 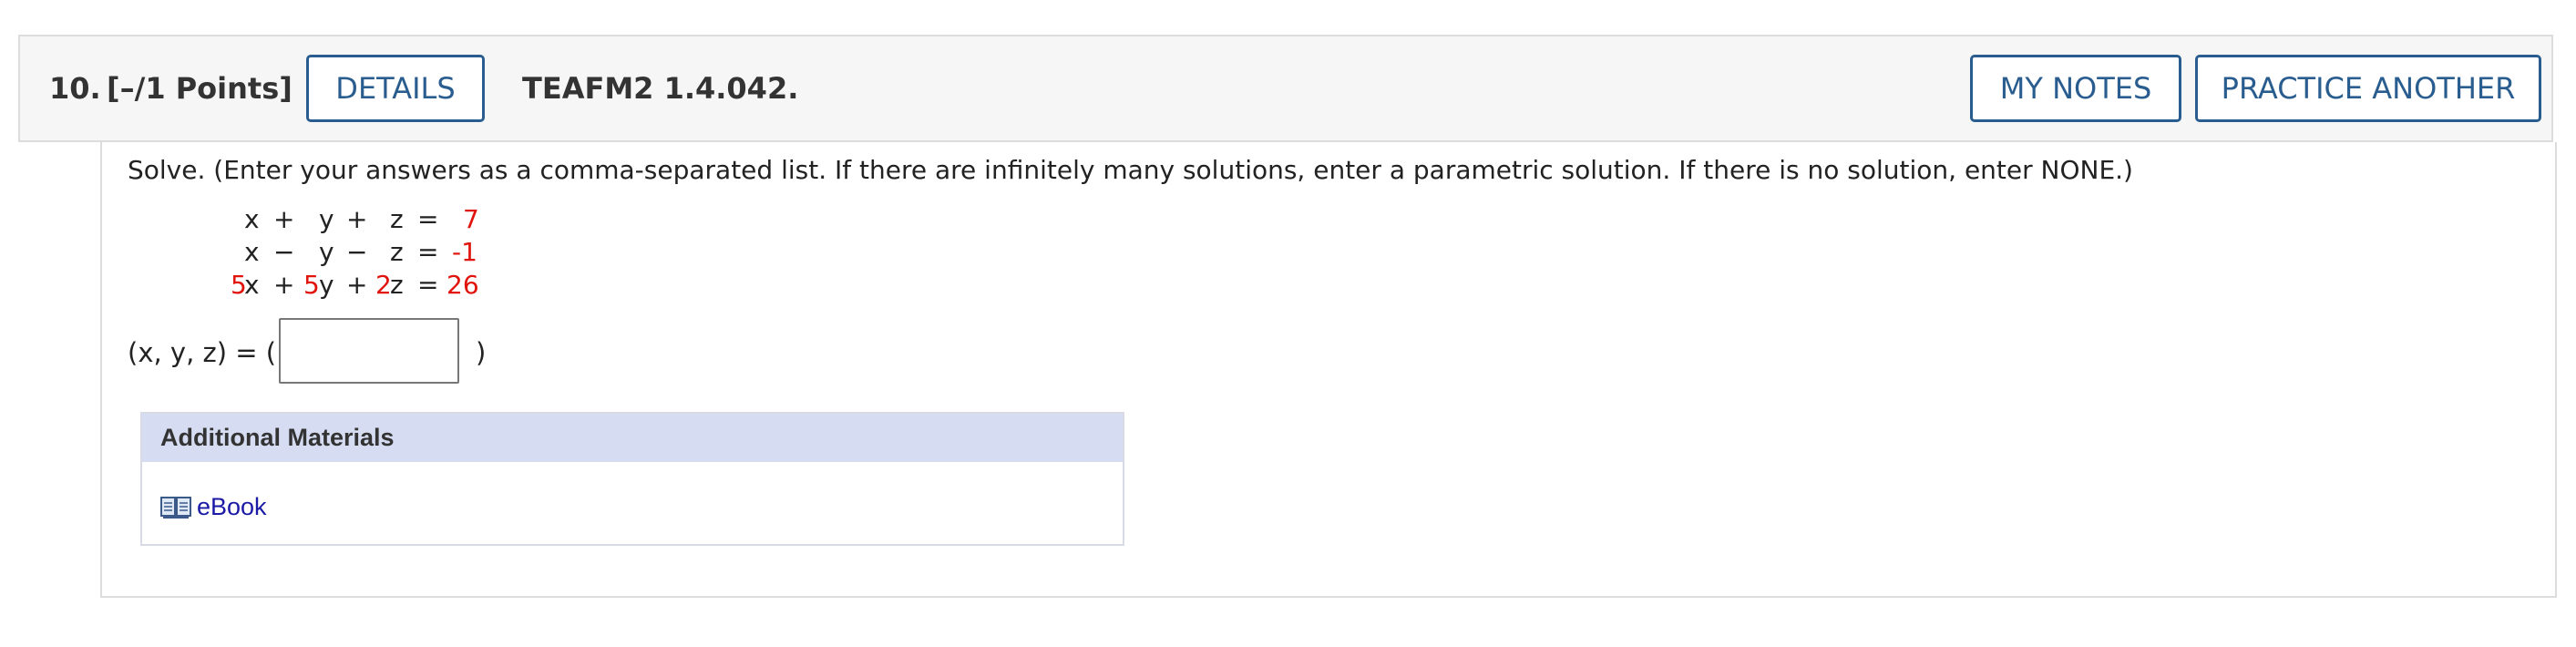 I want to click on ebook-label: eBook, so click(x=232, y=506).